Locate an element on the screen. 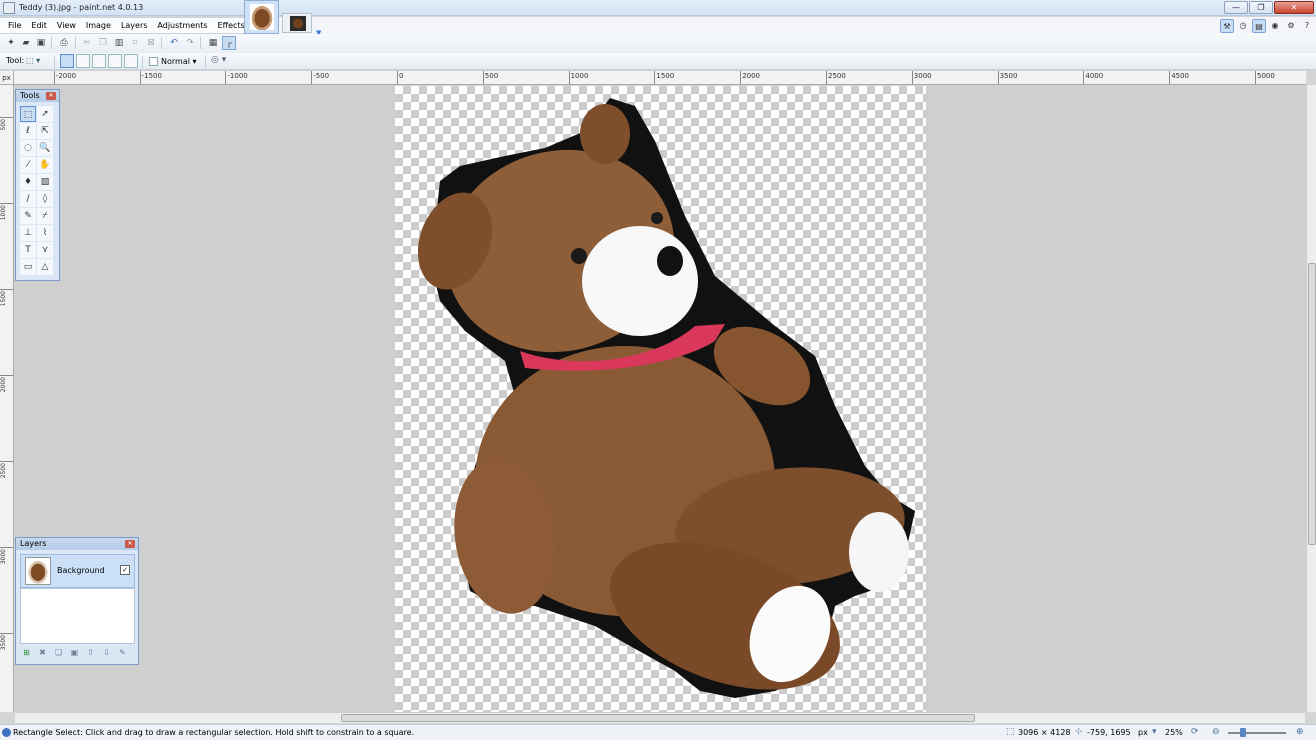  move-layer-down-icon: ⇩ is located at coordinates (106, 652).